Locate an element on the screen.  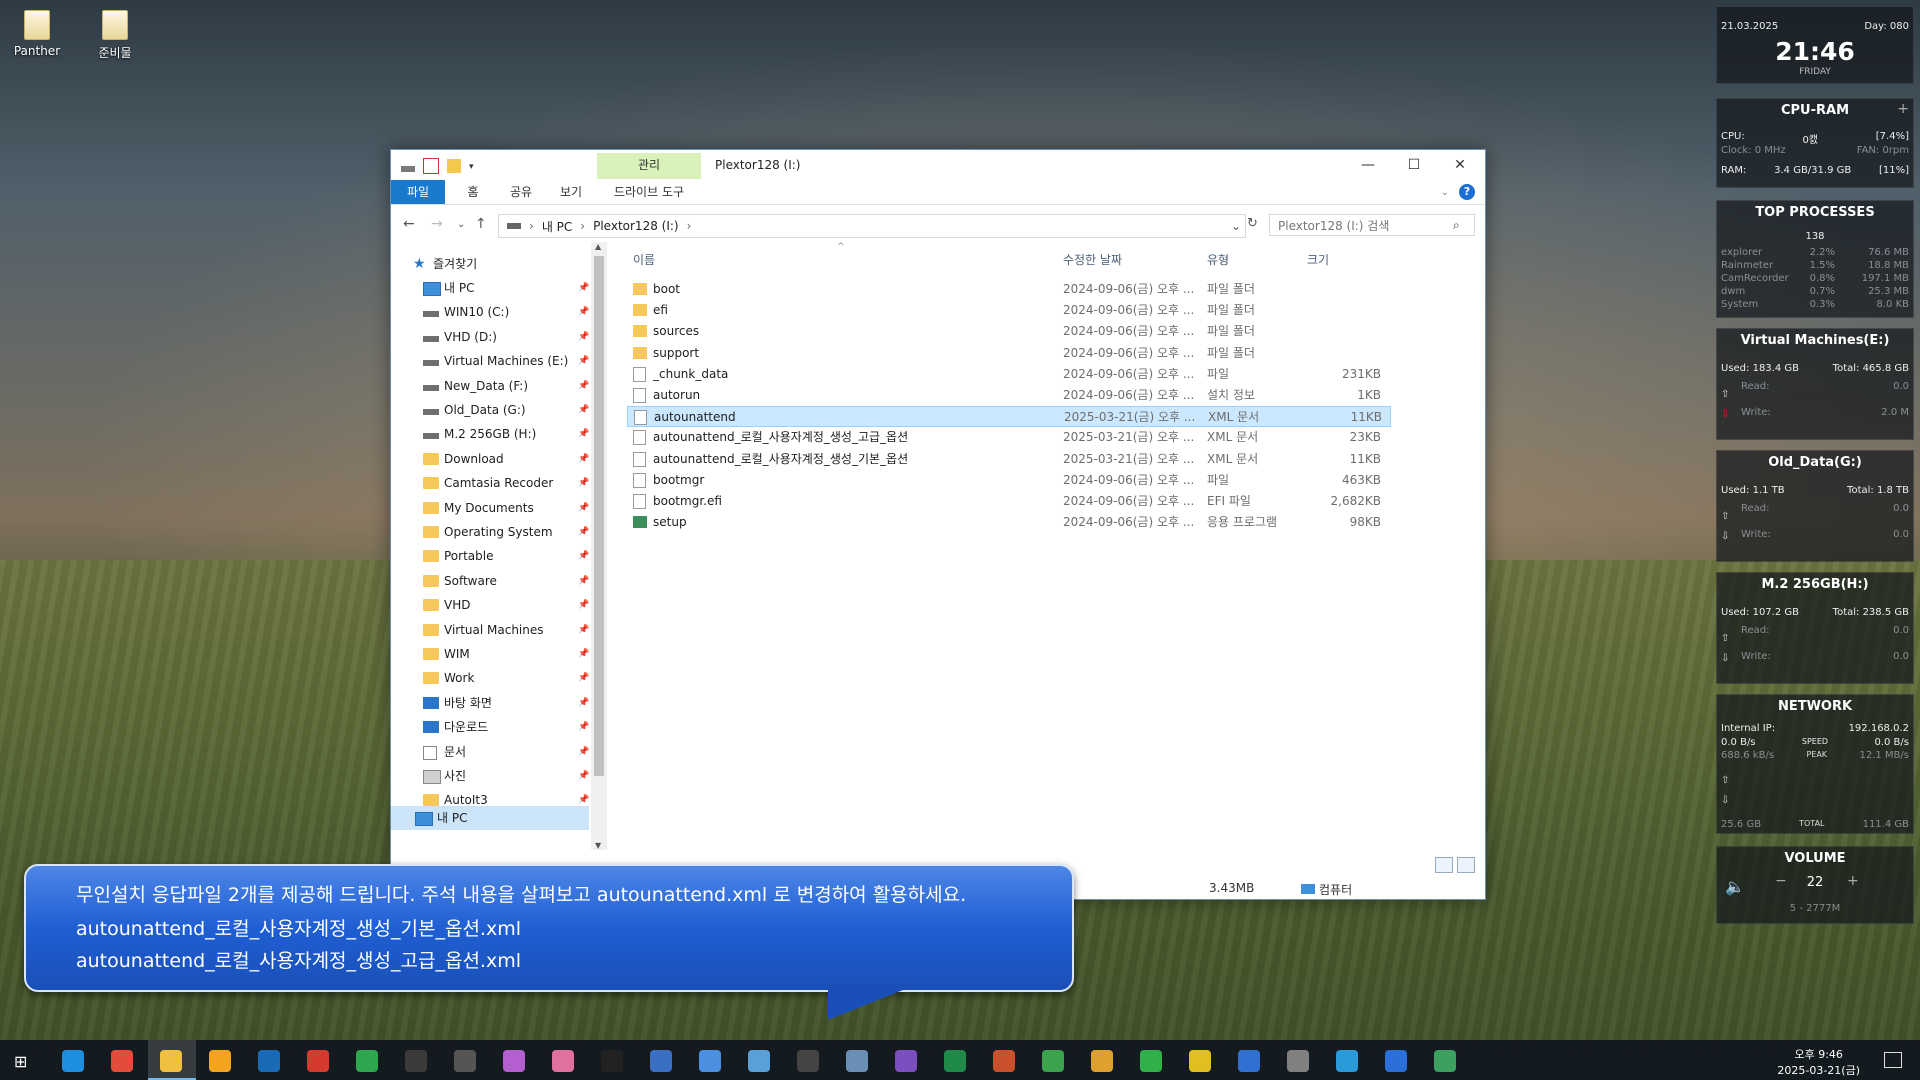
file-row: boot 2024-09-06(금) 오후 ... 파일 폴더 is located at coordinates (1009, 289).